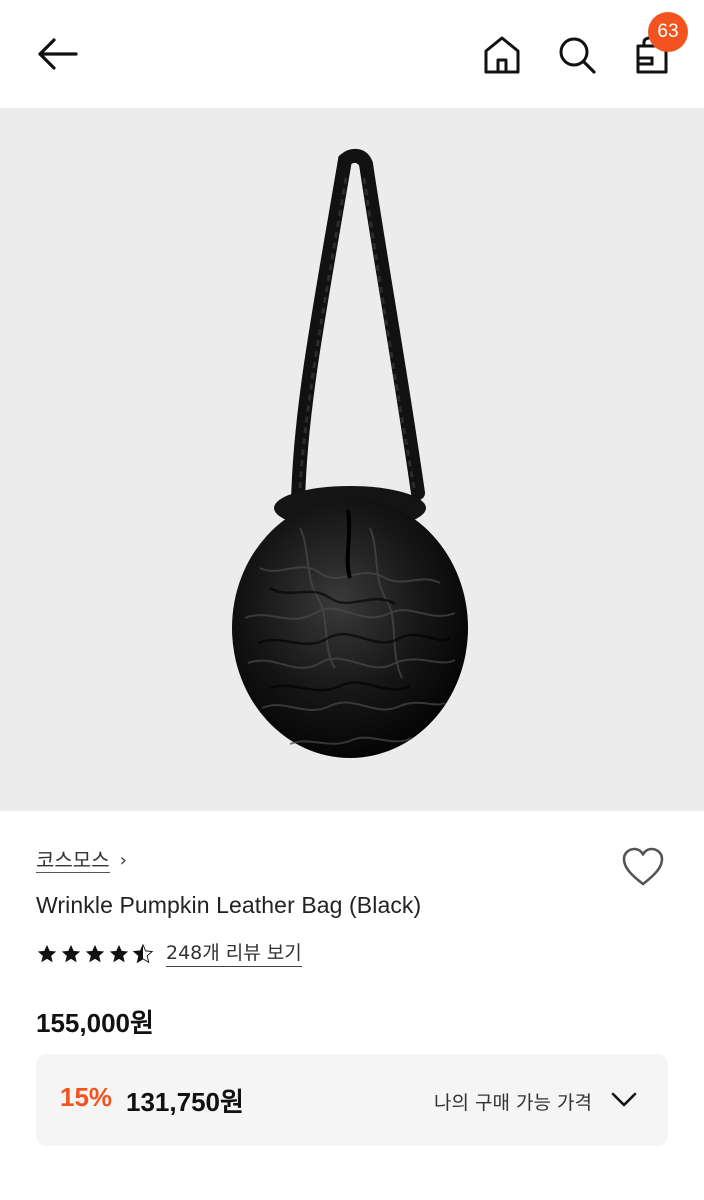 Image resolution: width=704 pixels, height=1200 pixels. I want to click on chevron-down-icon, so click(624, 1100).